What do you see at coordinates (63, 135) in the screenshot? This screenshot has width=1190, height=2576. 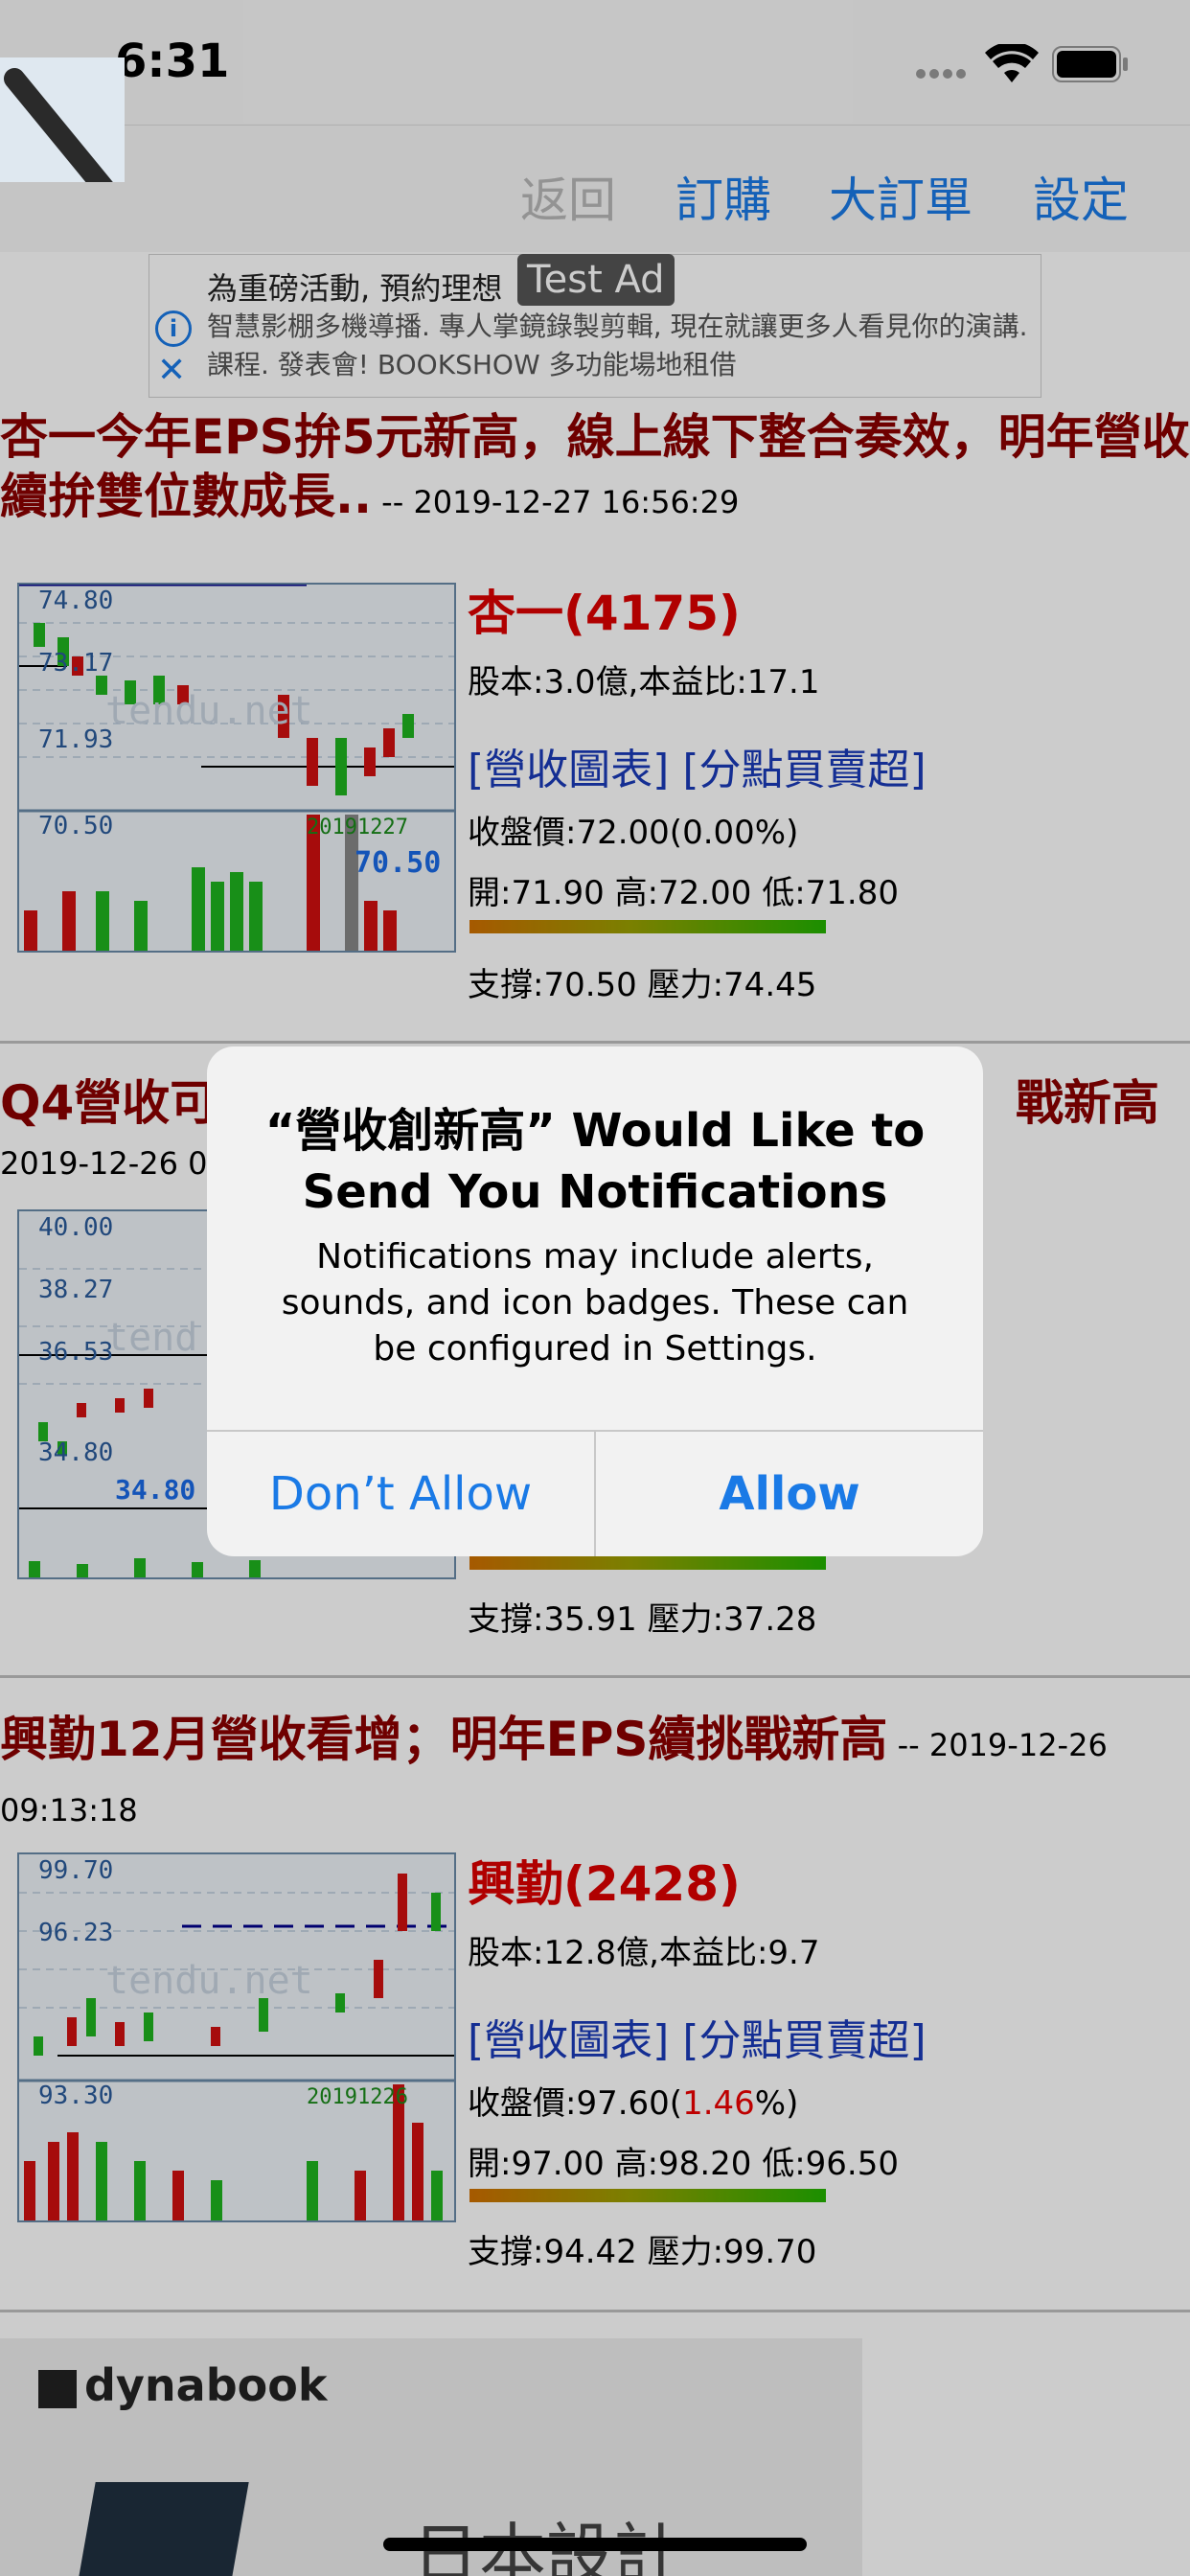 I see `app-thumbnail-icon` at bounding box center [63, 135].